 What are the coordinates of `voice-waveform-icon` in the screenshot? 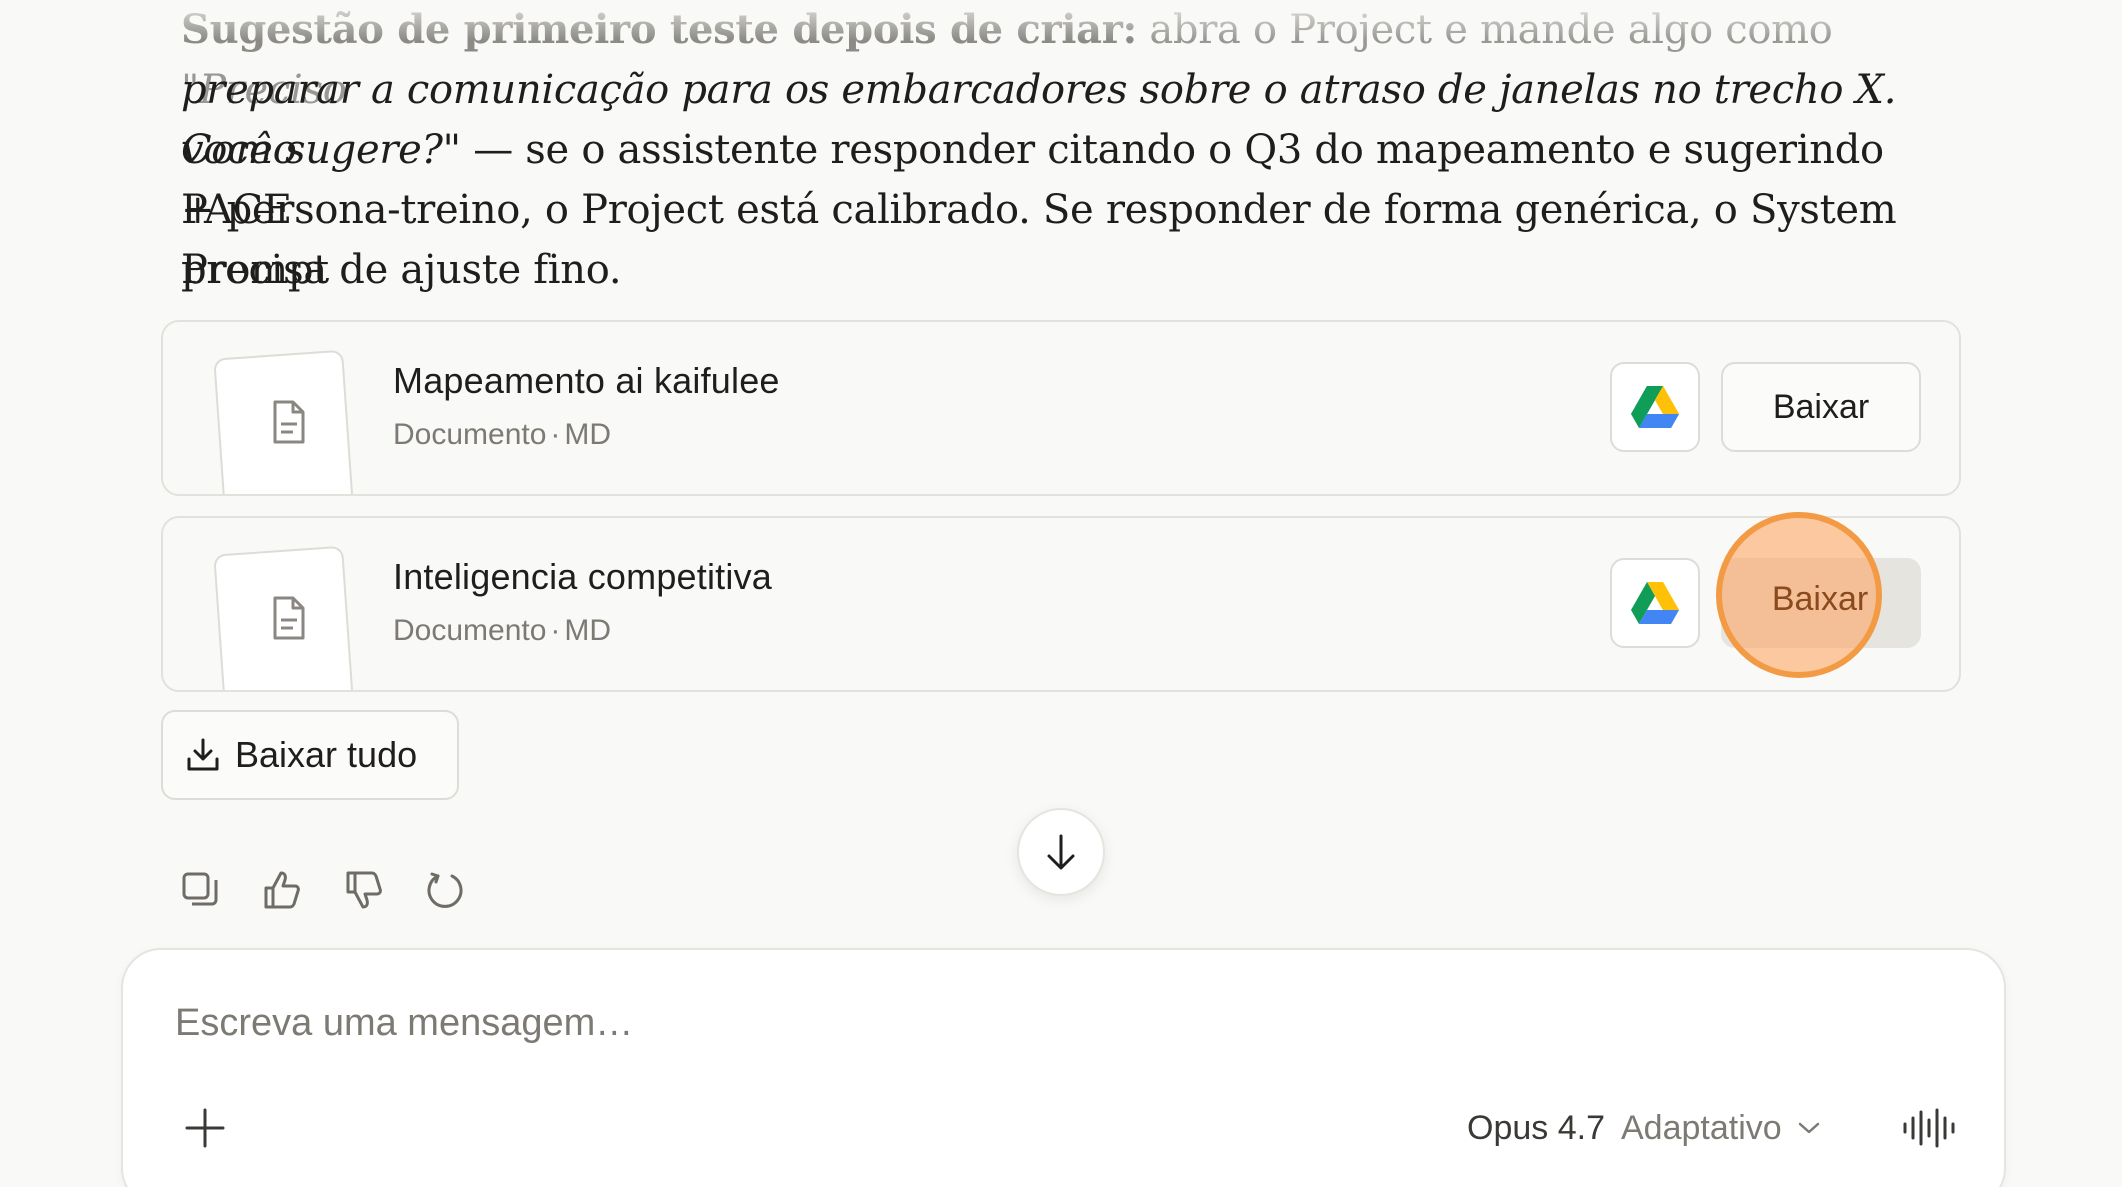 It's located at (1929, 1128).